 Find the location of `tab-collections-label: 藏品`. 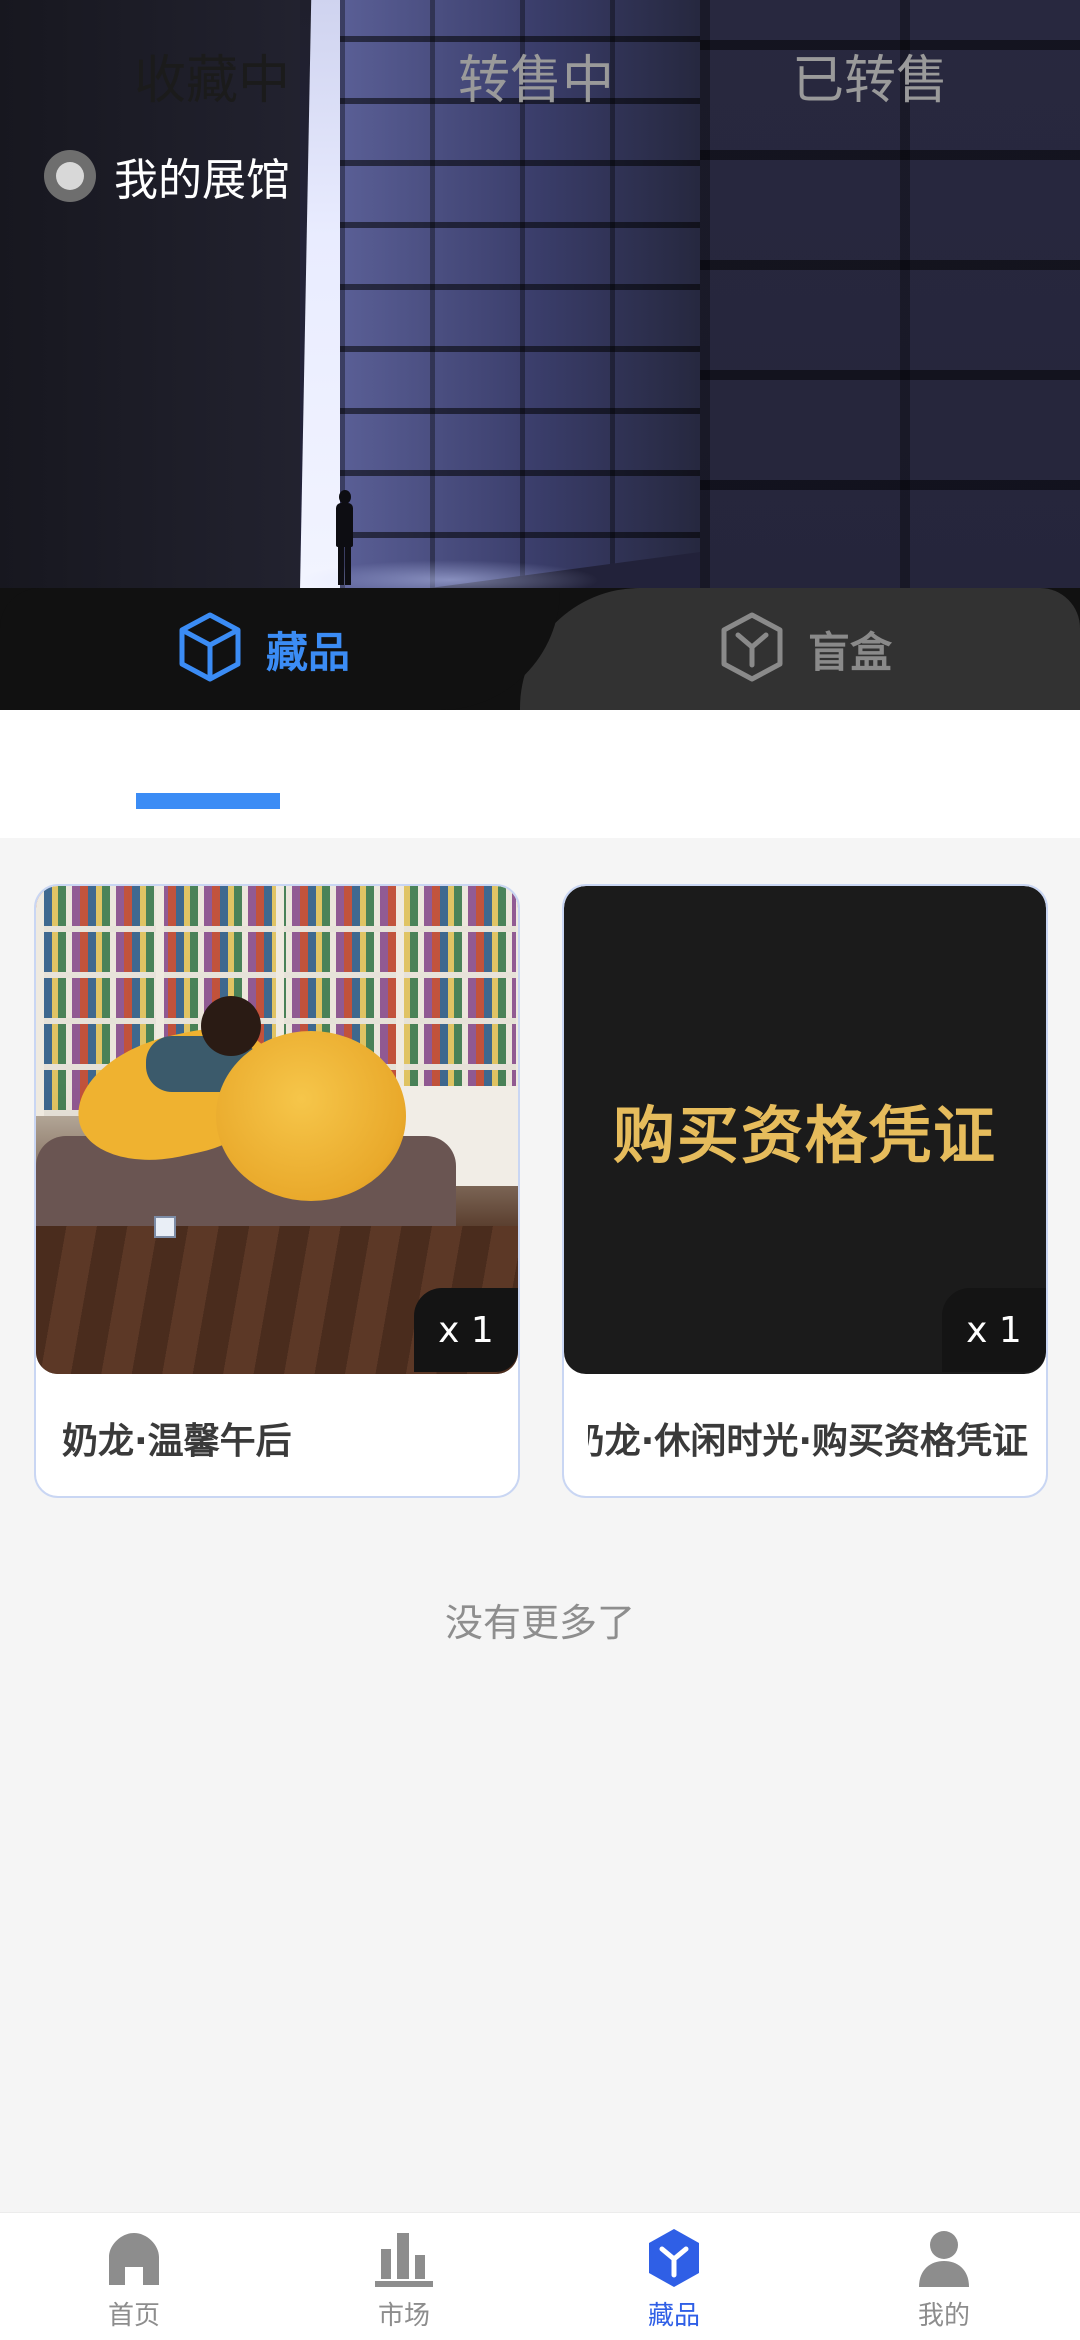

tab-collections-label: 藏品 is located at coordinates (308, 652).